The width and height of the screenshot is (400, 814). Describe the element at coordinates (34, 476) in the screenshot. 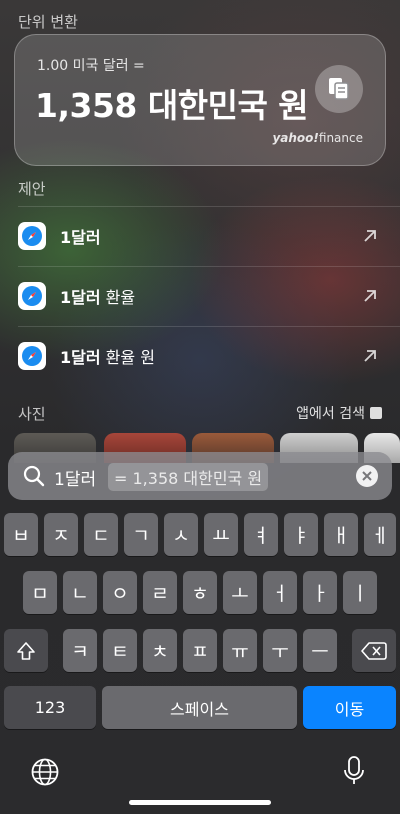

I see `search-icon` at that location.